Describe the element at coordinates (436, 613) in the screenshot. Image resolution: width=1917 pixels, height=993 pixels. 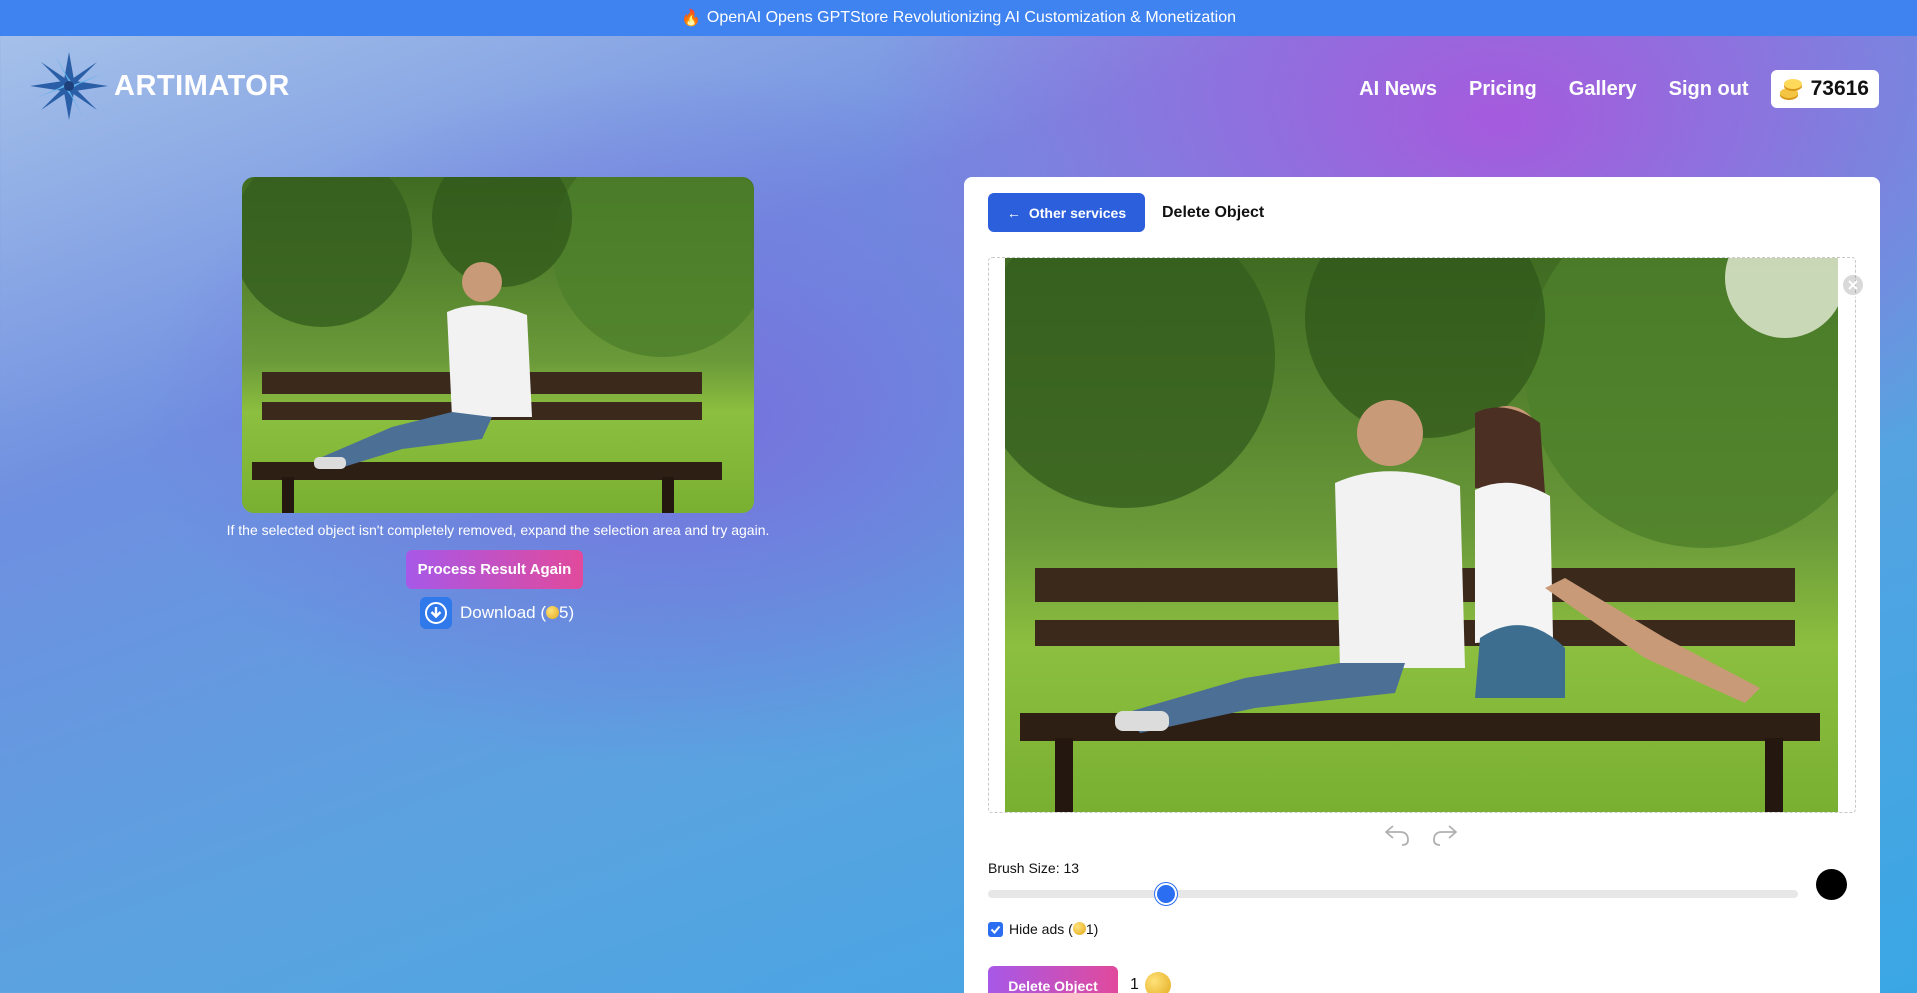
I see `download-icon` at that location.